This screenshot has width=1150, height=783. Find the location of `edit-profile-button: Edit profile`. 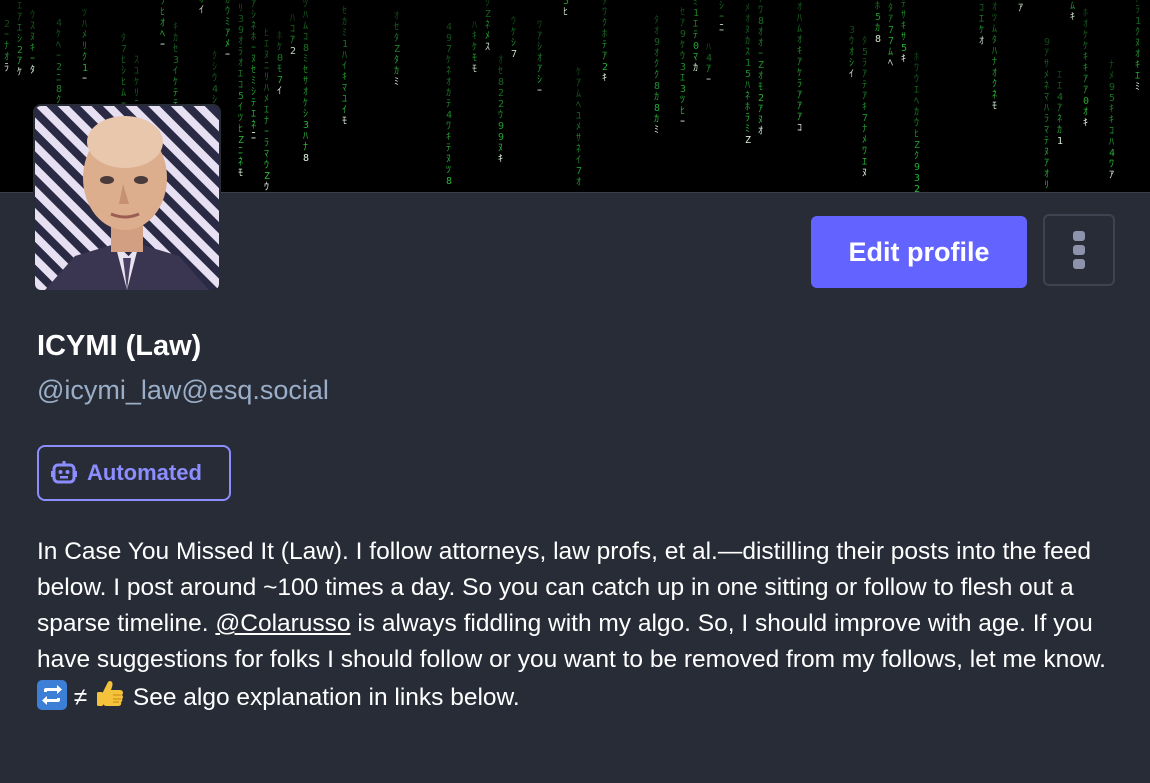

edit-profile-button: Edit profile is located at coordinates (919, 252).